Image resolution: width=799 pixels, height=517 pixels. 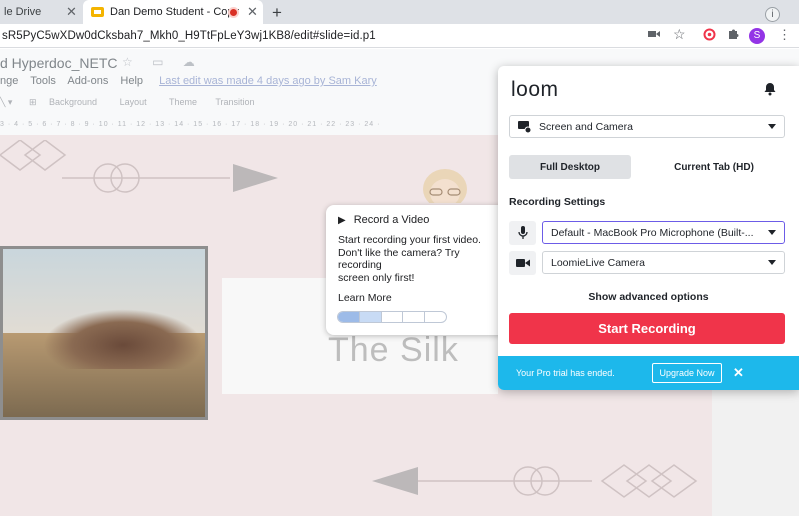 I want to click on capture-mode-value: Screen and Camera, so click(x=586, y=126).